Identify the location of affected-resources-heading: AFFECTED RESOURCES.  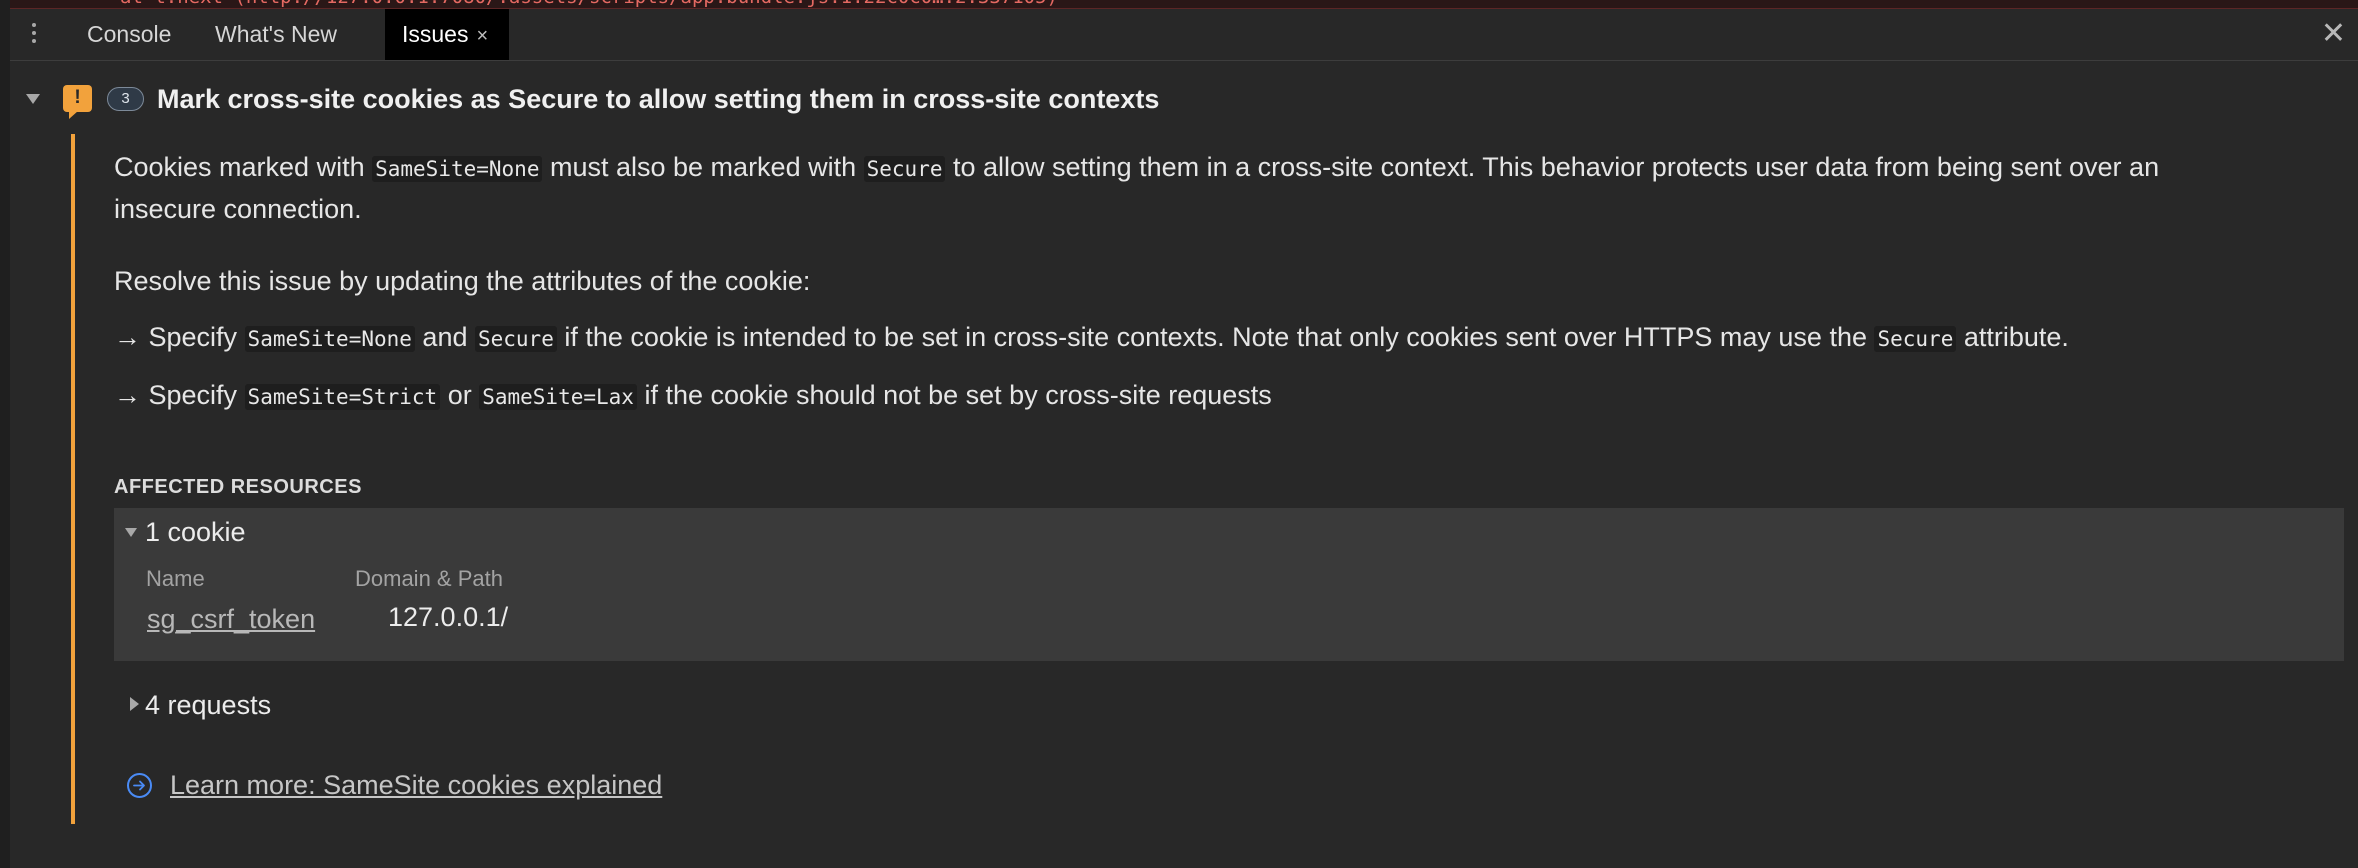
(238, 487).